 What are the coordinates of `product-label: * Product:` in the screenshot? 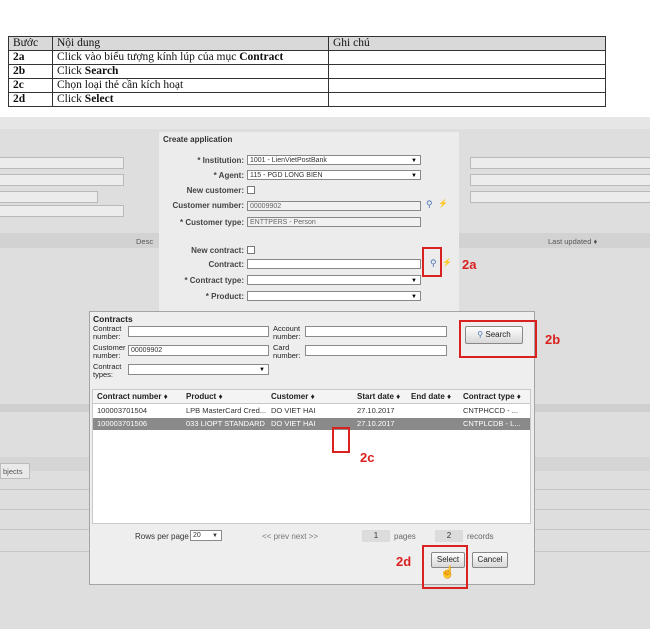 It's located at (224, 296).